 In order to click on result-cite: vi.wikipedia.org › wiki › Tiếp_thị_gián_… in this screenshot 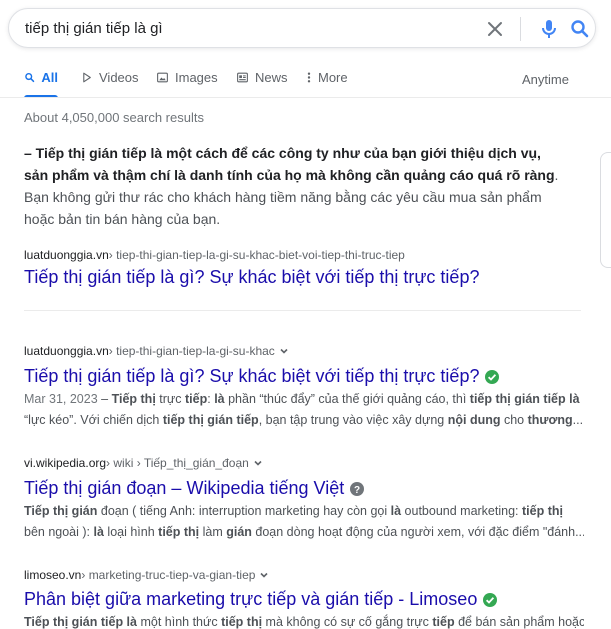, I will do `click(143, 463)`.